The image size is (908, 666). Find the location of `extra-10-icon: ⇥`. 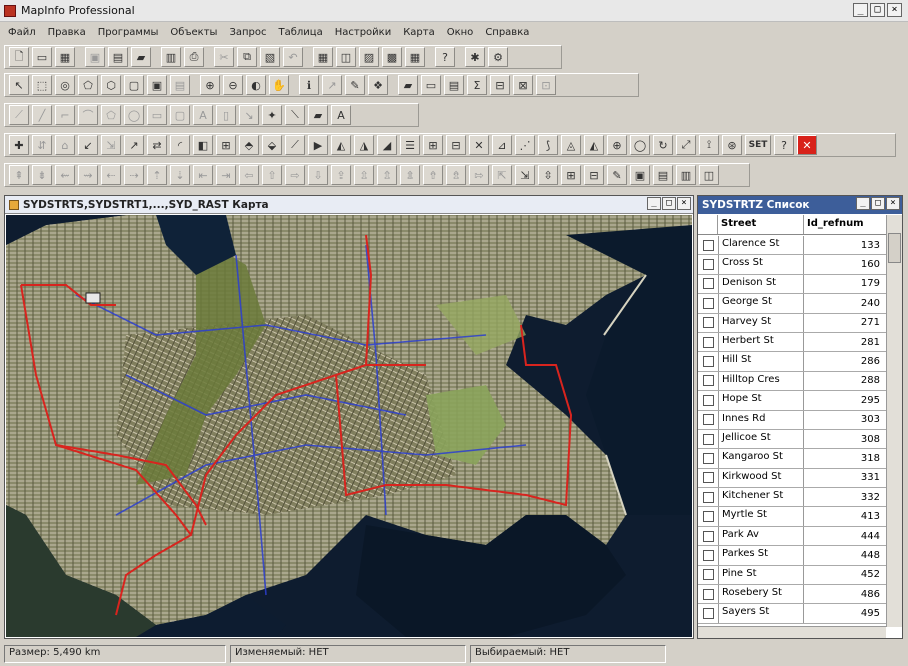

extra-10-icon: ⇥ is located at coordinates (226, 175).